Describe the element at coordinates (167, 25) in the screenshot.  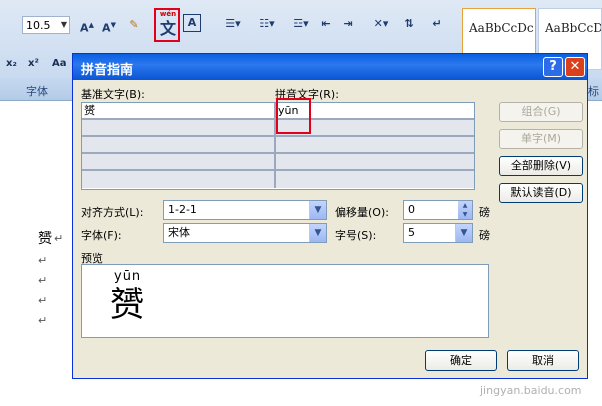
I see `highlight-box-ribbon` at that location.